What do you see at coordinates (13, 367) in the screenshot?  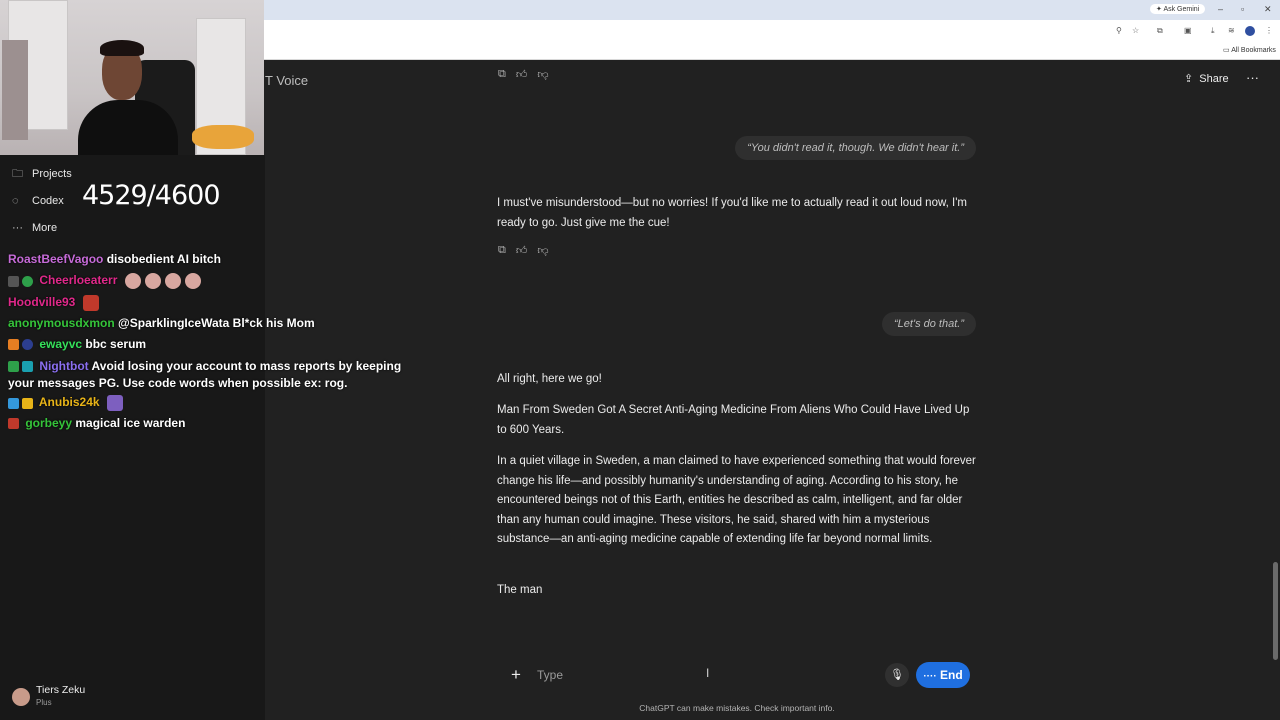 I see `moderator-badge-icon` at bounding box center [13, 367].